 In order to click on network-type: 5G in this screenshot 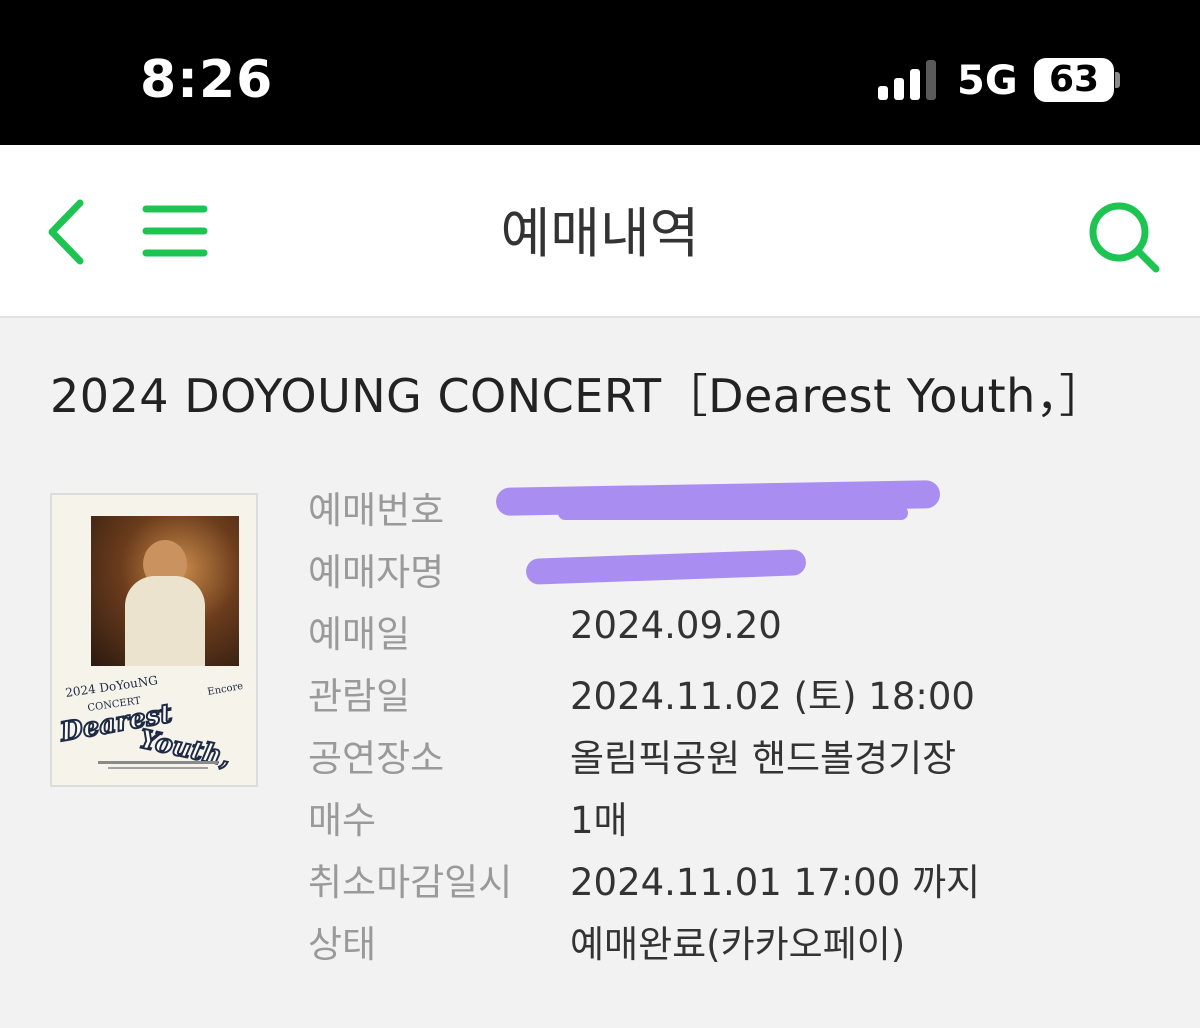, I will do `click(987, 81)`.